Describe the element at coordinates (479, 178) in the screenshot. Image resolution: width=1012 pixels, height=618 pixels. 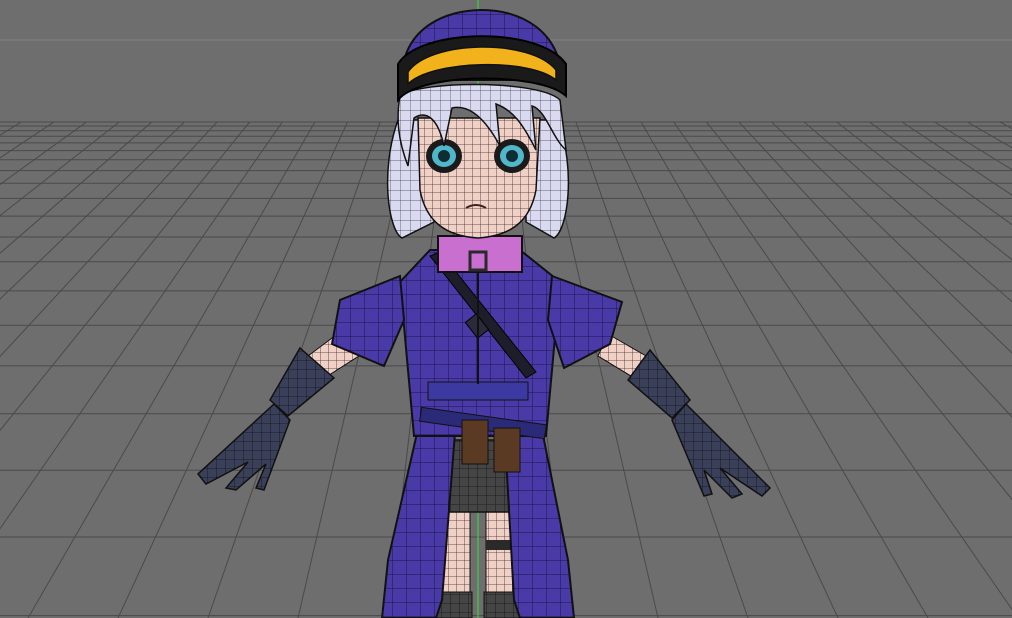
I see `face` at that location.